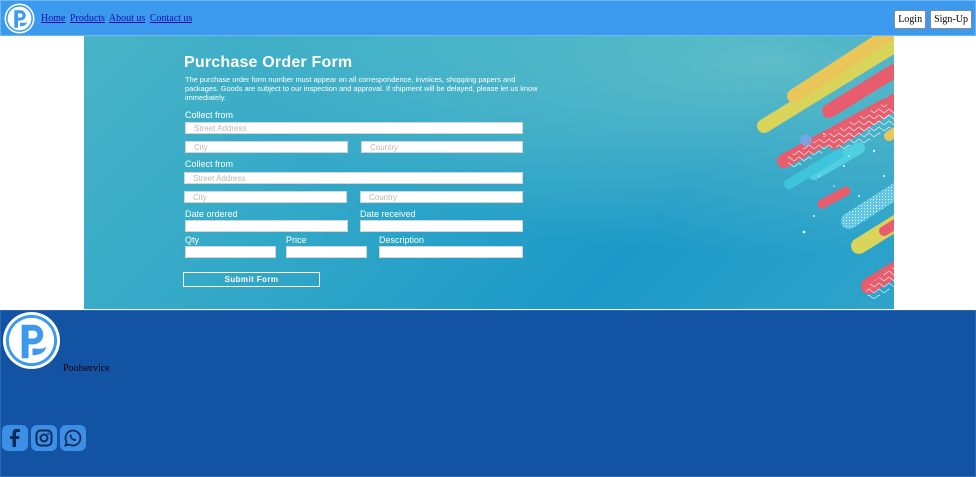 This screenshot has height=477, width=976. What do you see at coordinates (388, 214) in the screenshot?
I see `date-received-label: Date received` at bounding box center [388, 214].